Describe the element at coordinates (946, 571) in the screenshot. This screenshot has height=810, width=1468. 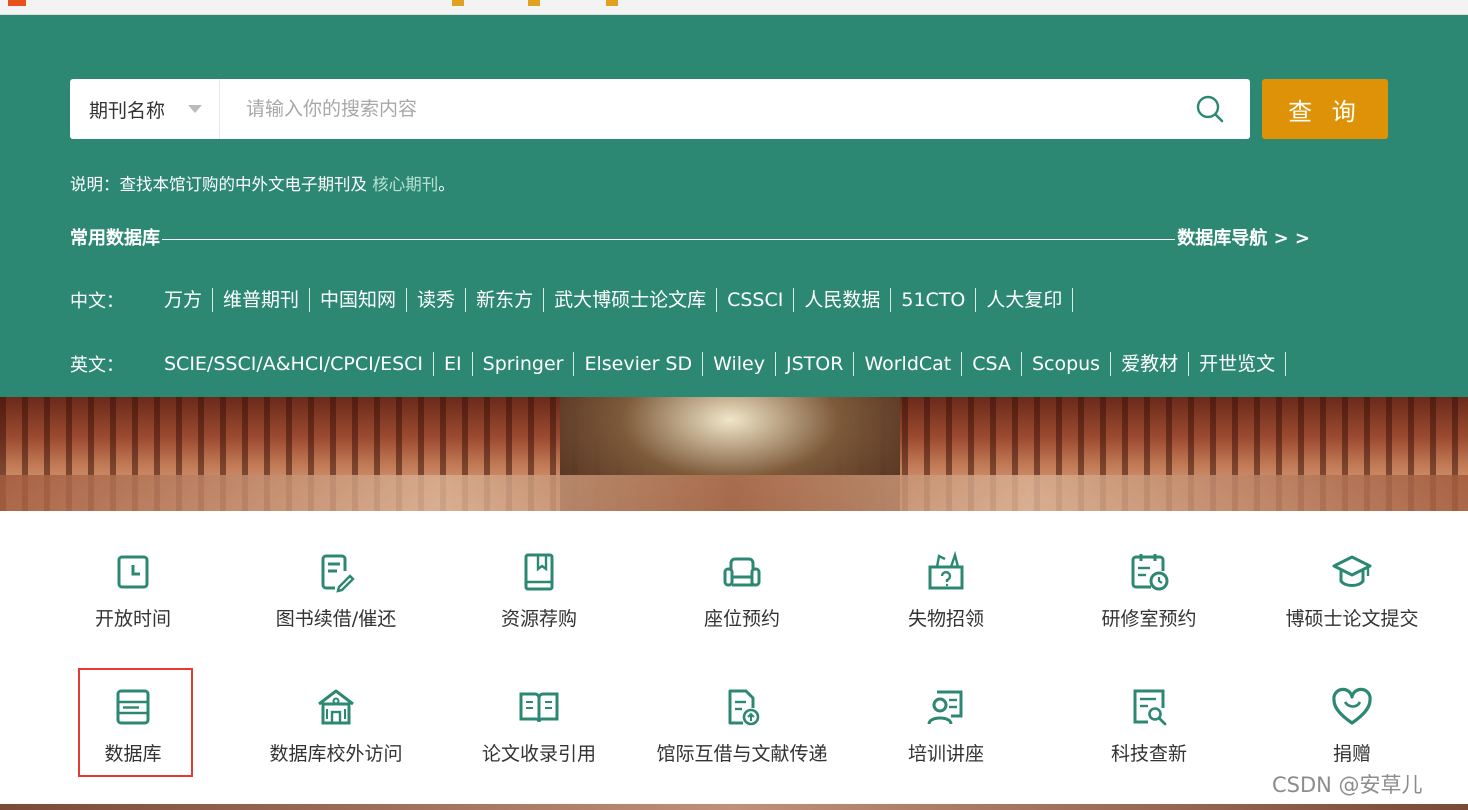
I see `lost-found-box-icon` at that location.